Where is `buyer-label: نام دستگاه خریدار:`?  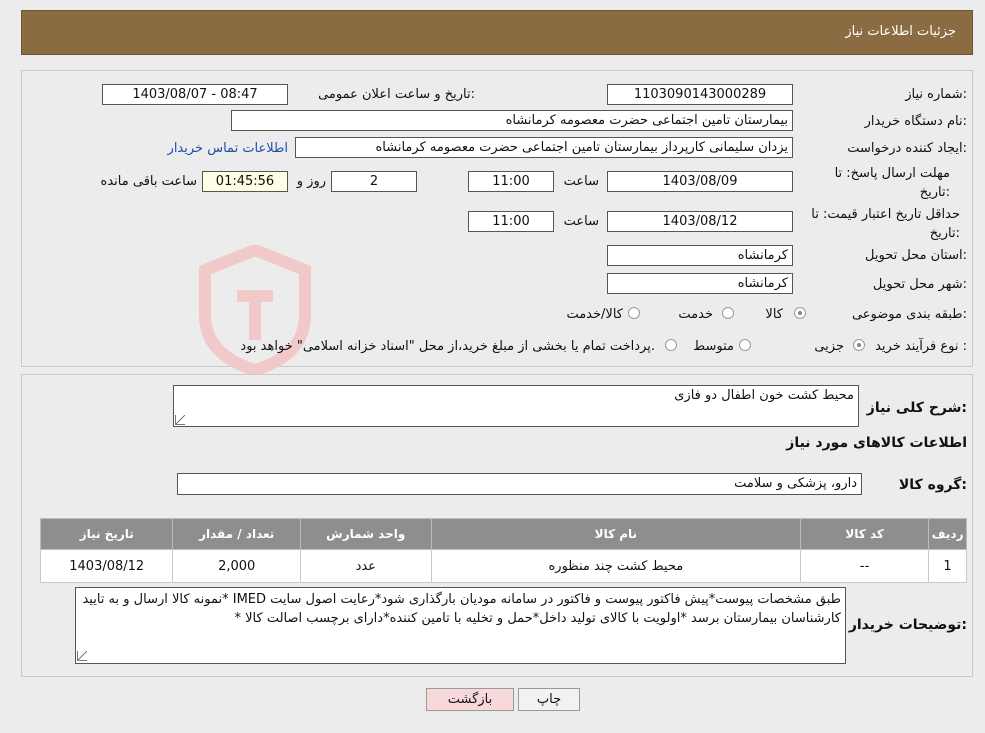
buyer-label: نام دستگاه خریدار: is located at coordinates (915, 121).